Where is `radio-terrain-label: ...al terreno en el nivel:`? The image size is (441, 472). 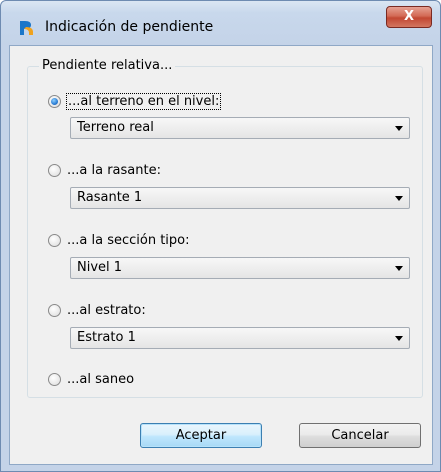 radio-terrain-label: ...al terreno en el nivel: is located at coordinates (143, 101).